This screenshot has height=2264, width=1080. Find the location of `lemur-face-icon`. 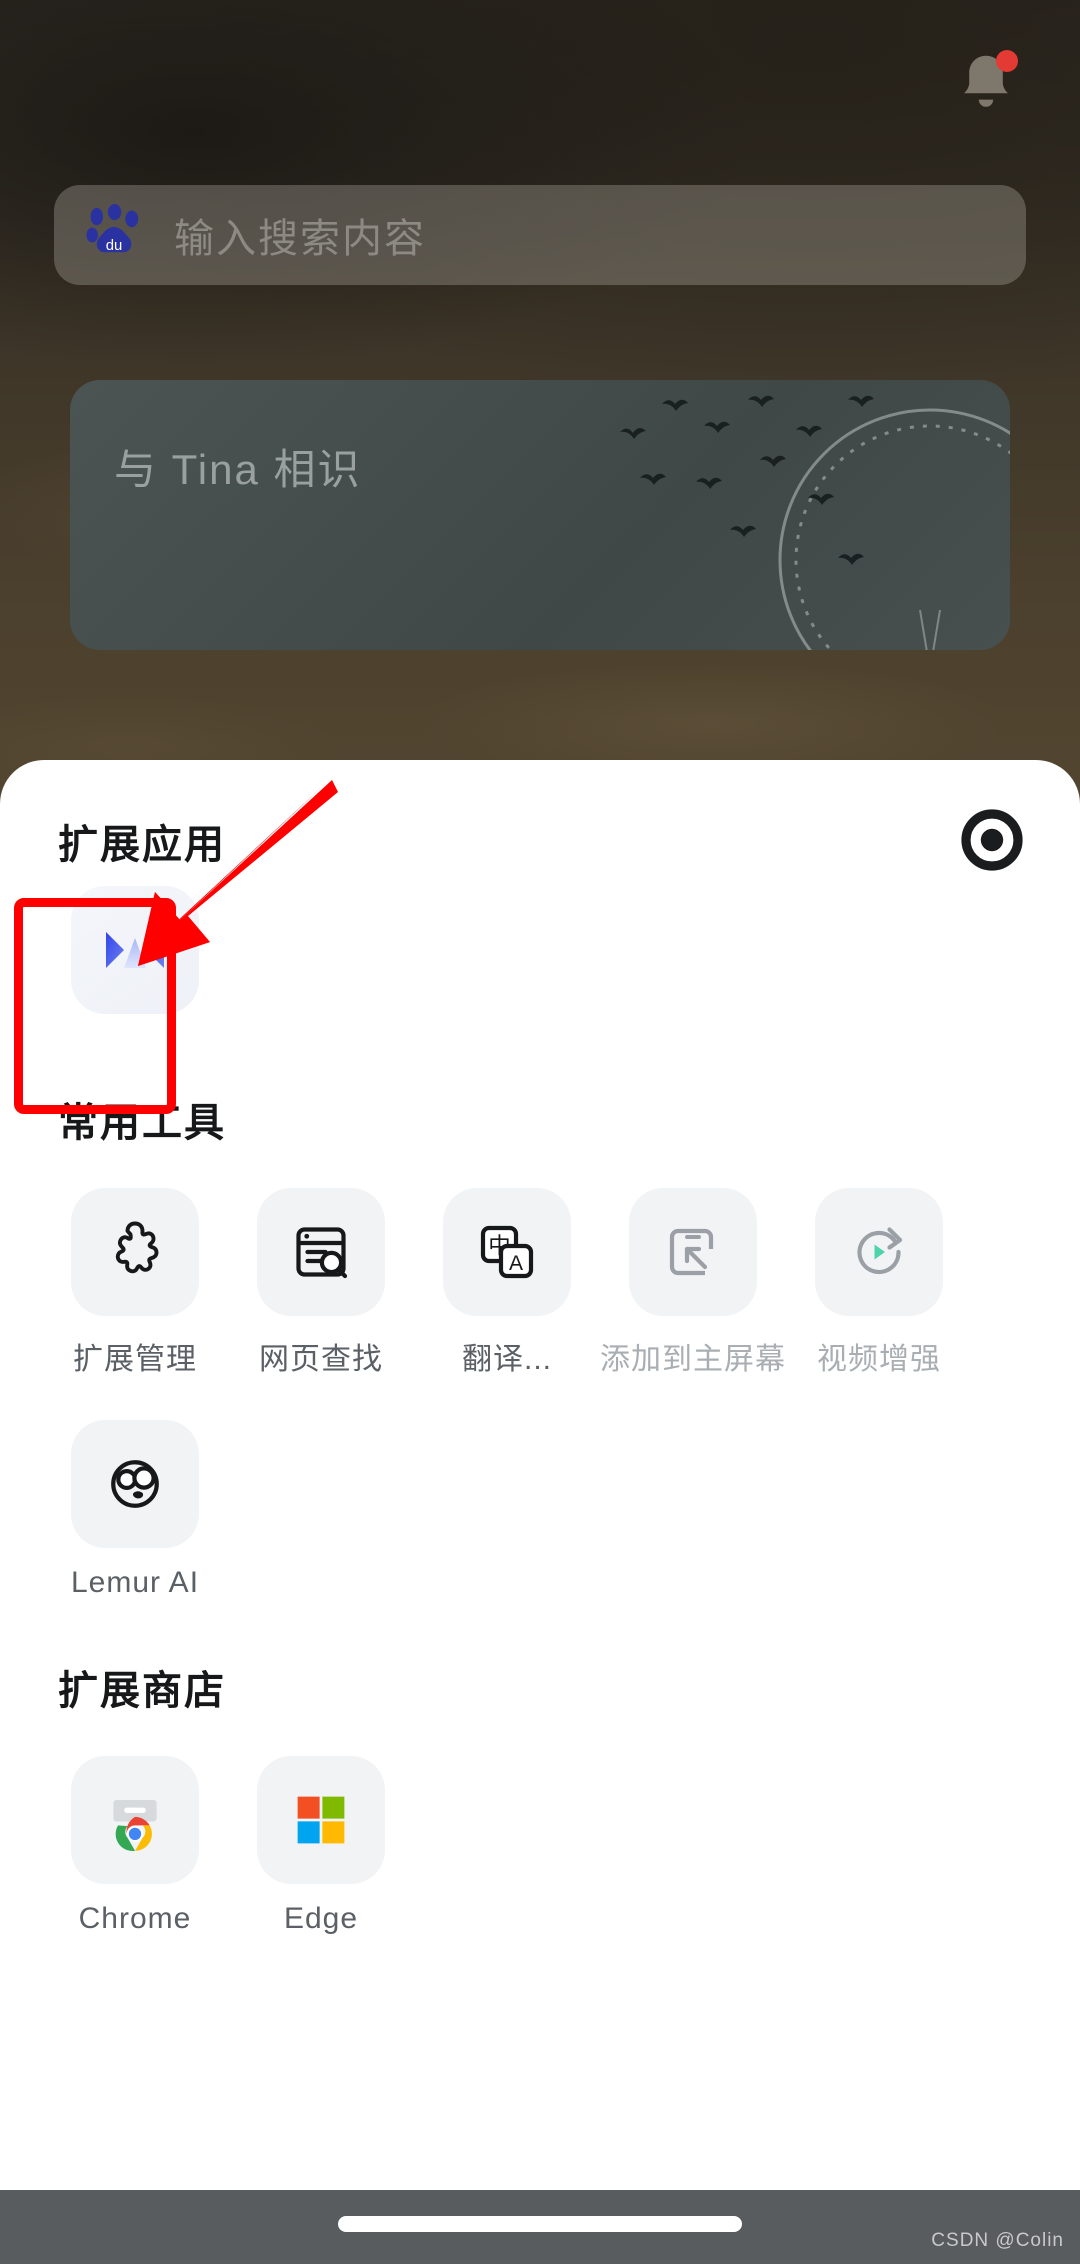

lemur-face-icon is located at coordinates (135, 1484).